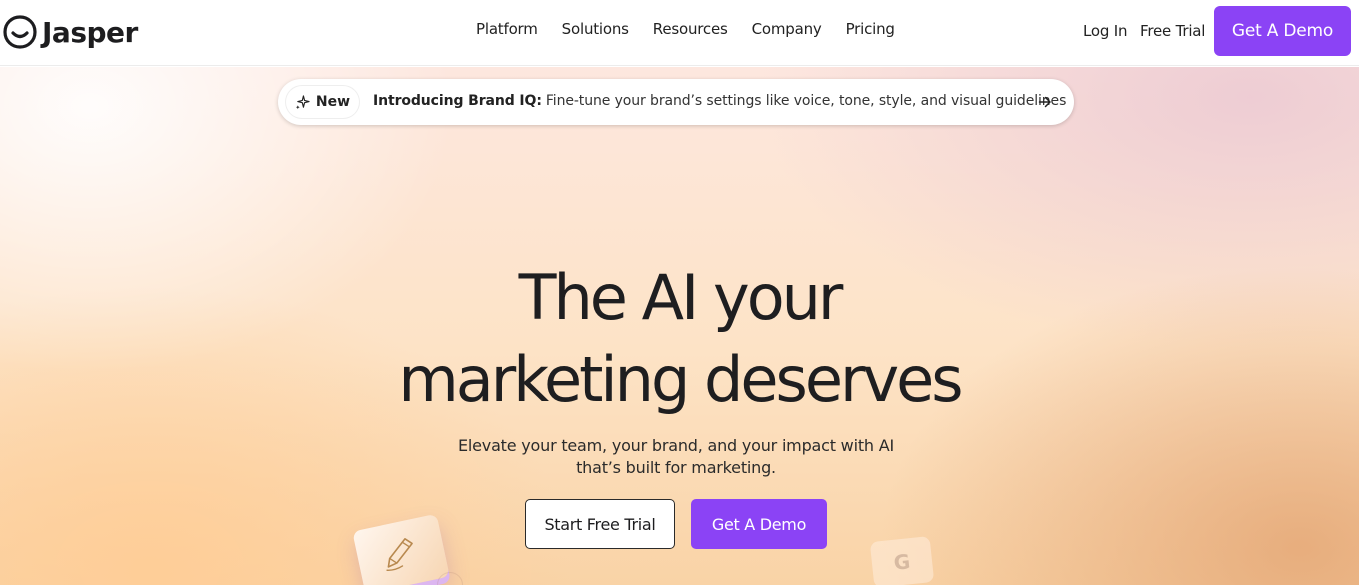 The image size is (1359, 585). What do you see at coordinates (333, 102) in the screenshot?
I see `new-badge-label: New` at bounding box center [333, 102].